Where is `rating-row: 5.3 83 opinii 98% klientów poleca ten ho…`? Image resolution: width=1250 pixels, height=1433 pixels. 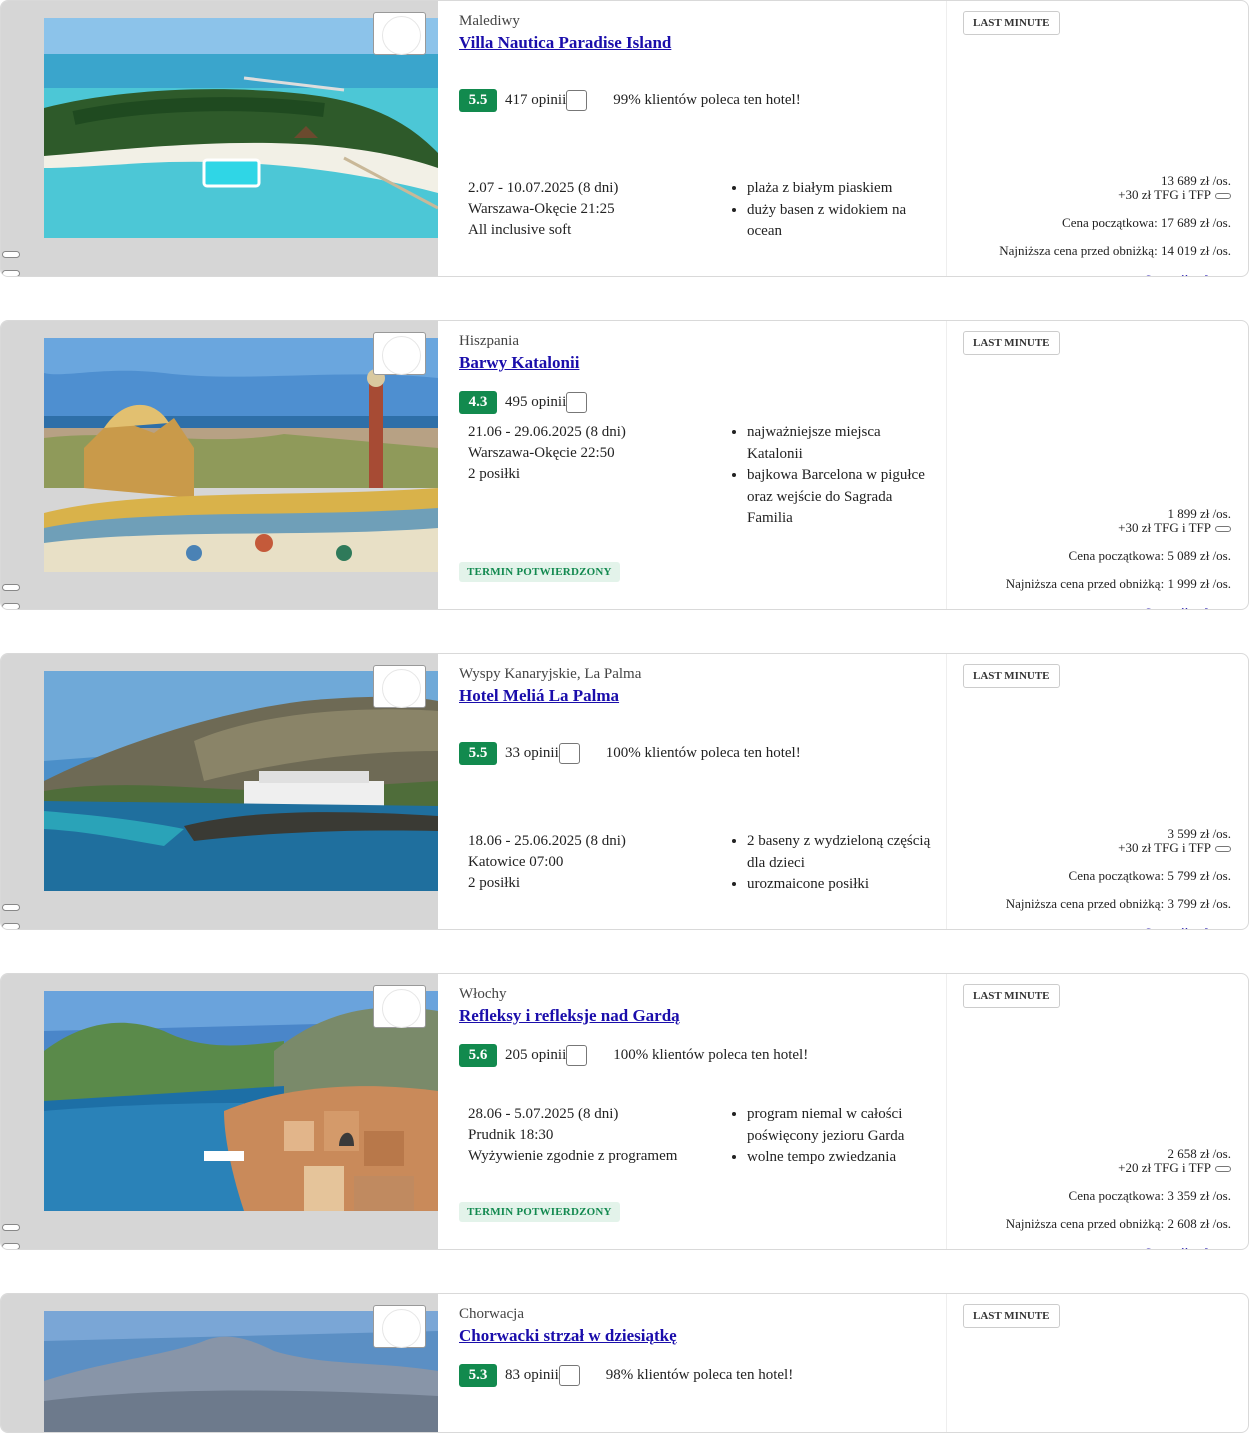
rating-row: 5.3 83 opinii 98% klientów poleca ten ho… is located at coordinates (626, 1375).